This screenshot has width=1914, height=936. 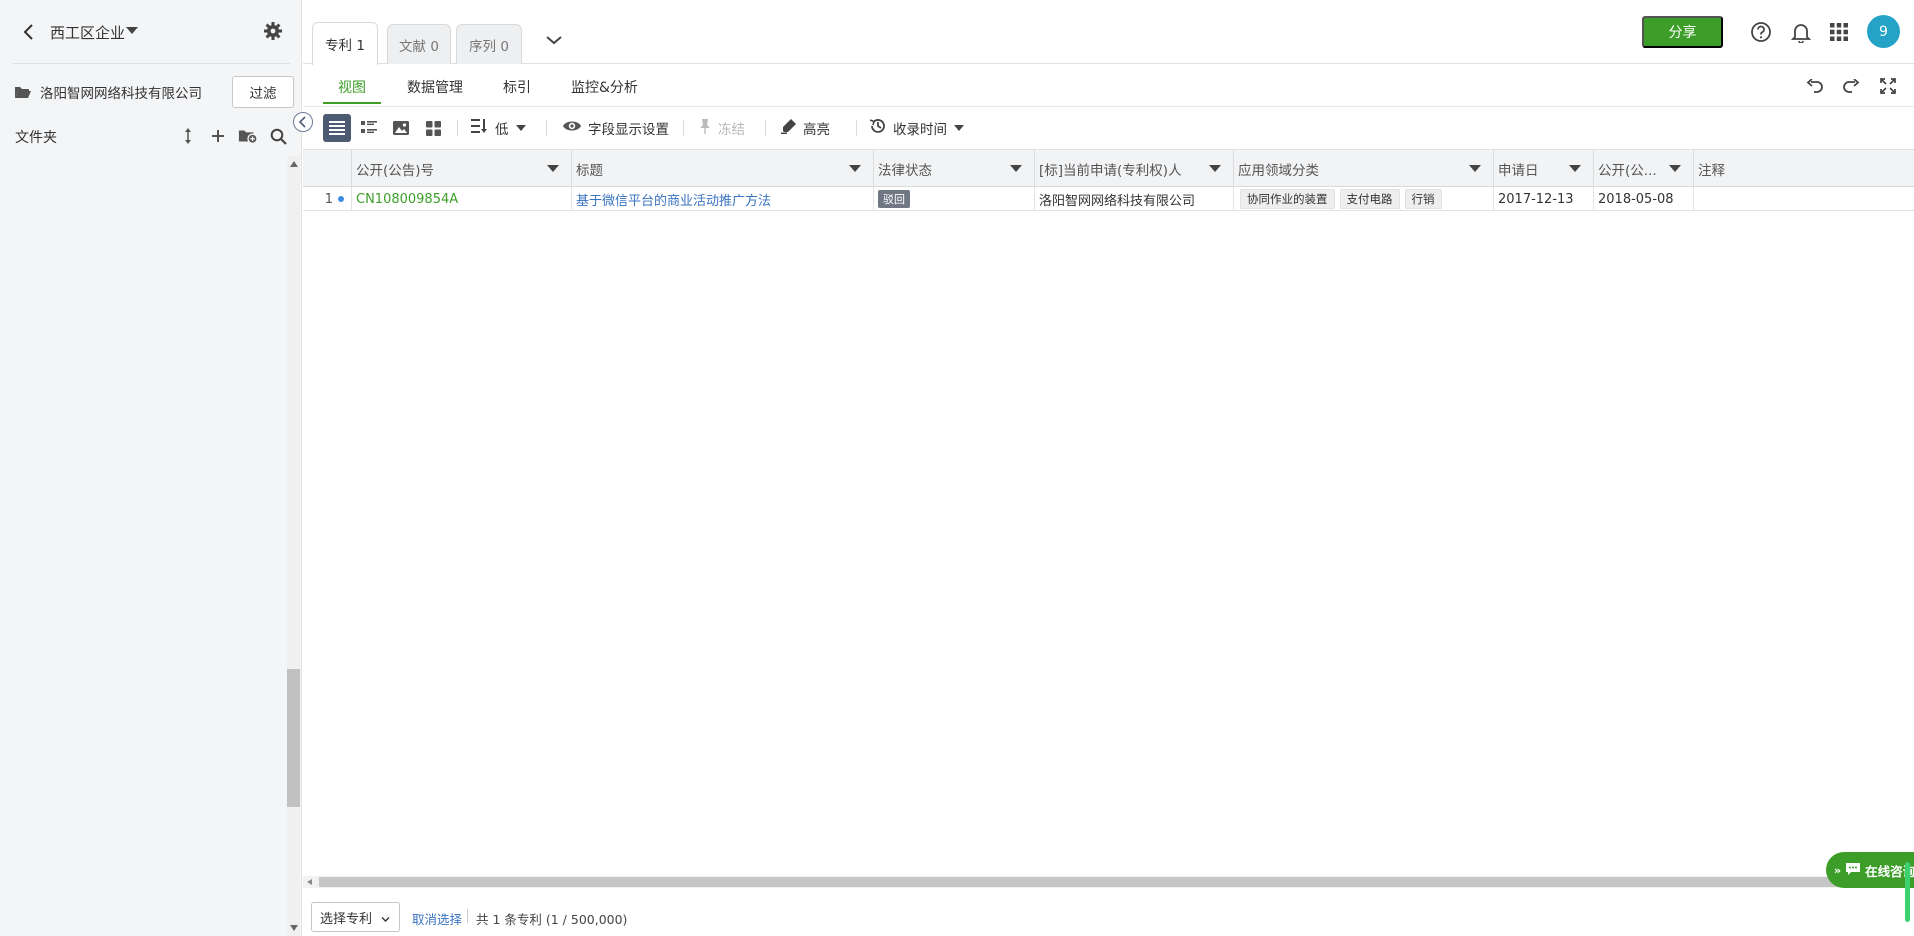 I want to click on column-header-application-field: 应用领域分类, so click(x=1364, y=168).